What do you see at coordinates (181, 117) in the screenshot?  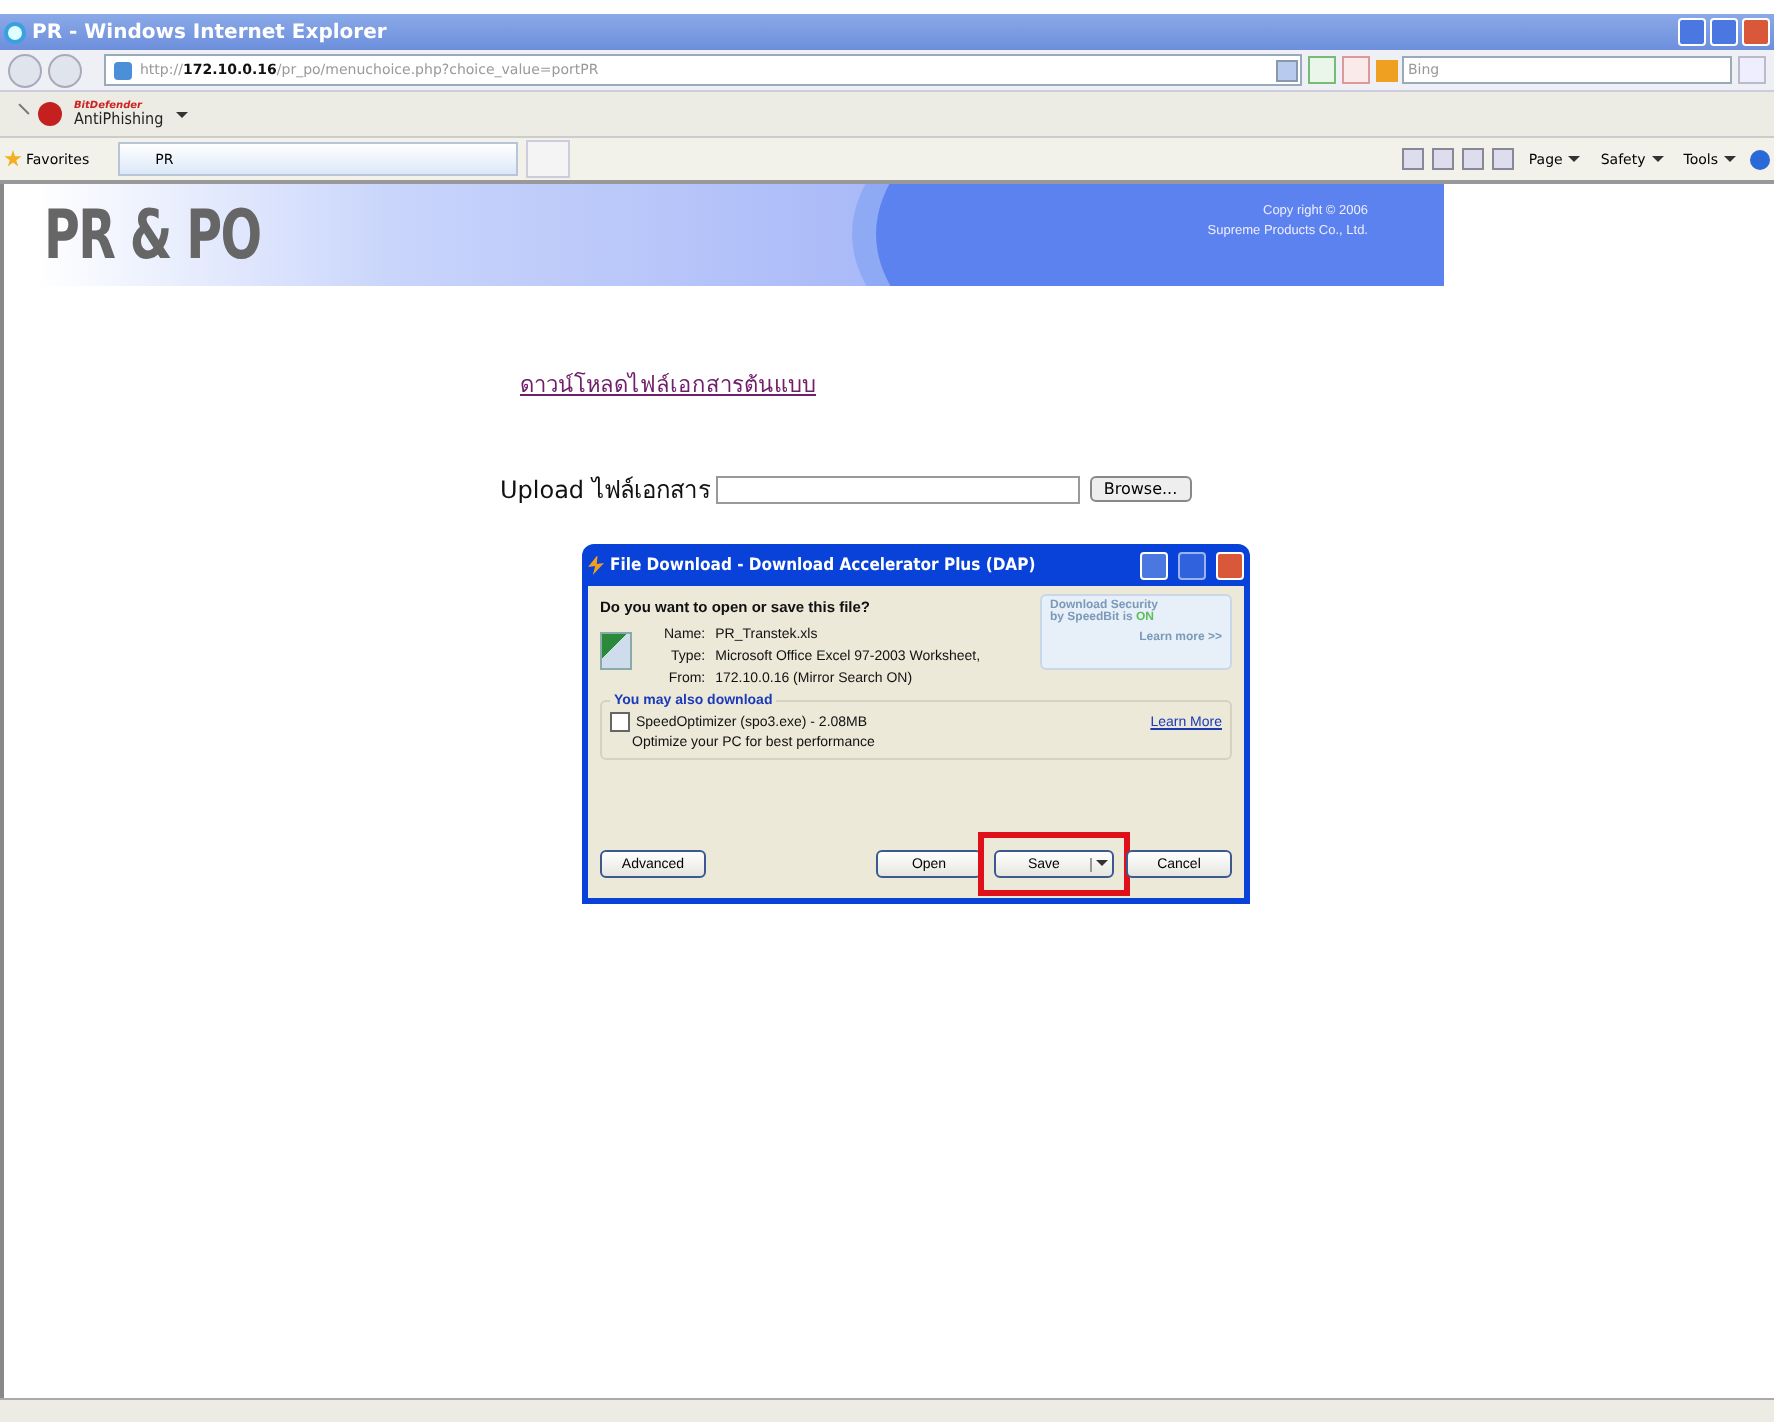 I see `caret-icon` at bounding box center [181, 117].